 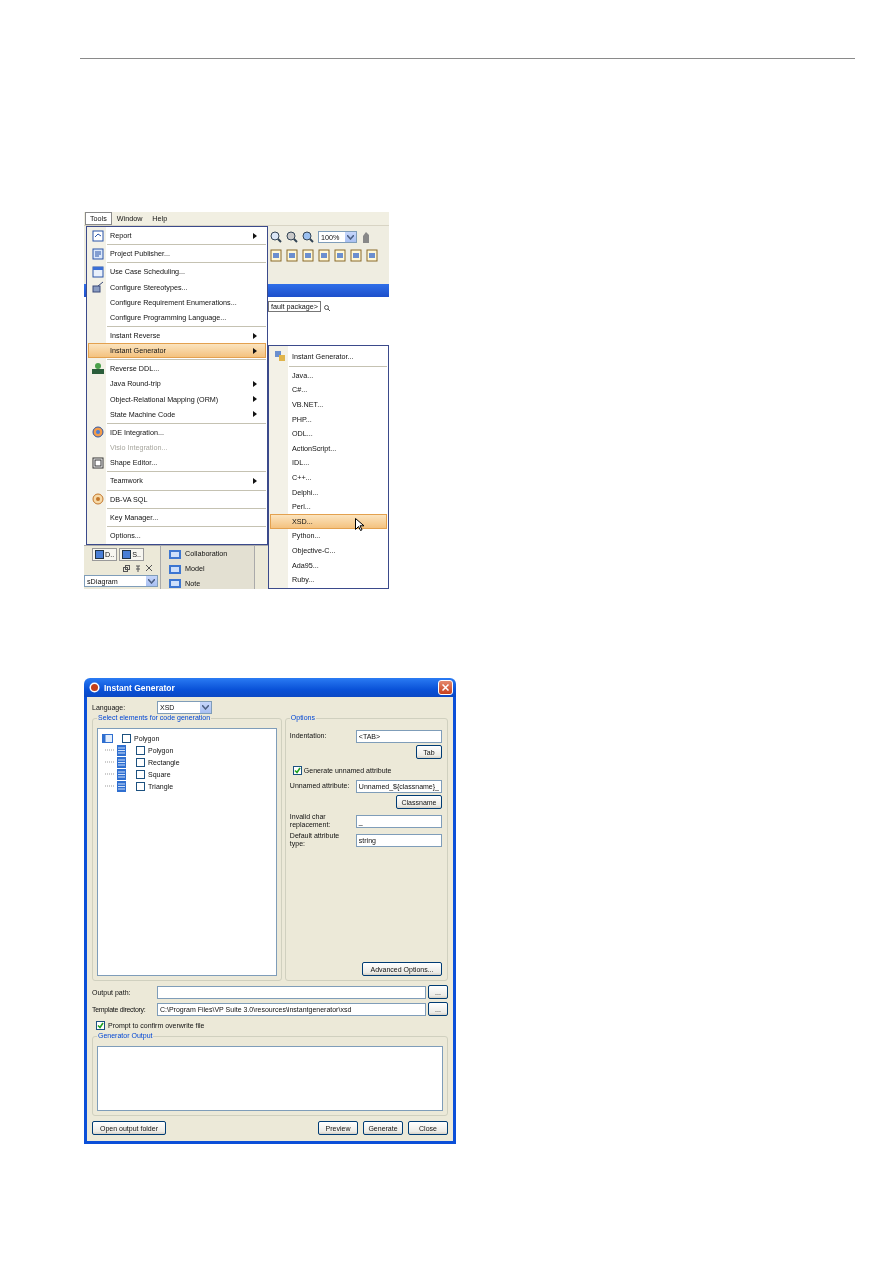 I want to click on window-title: Instant Generator, so click(x=140, y=687).